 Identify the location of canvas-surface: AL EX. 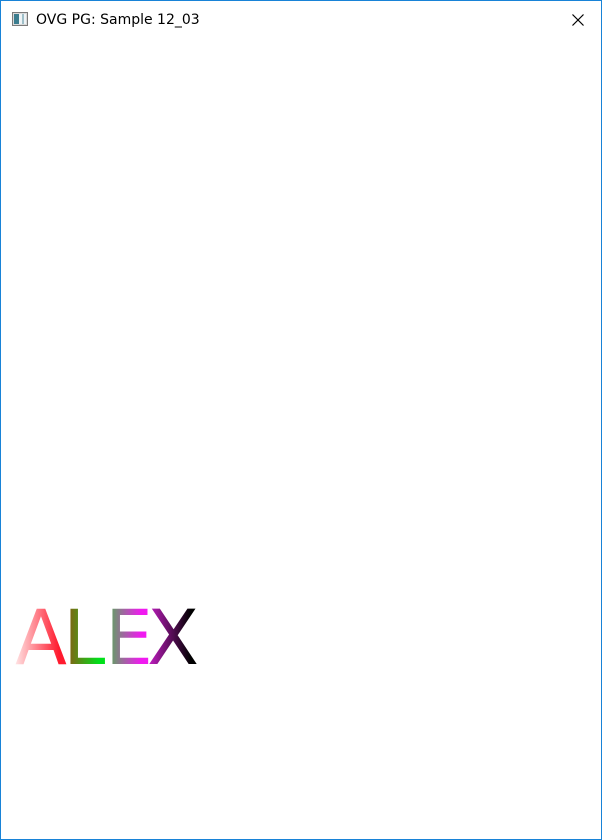
(107, 637).